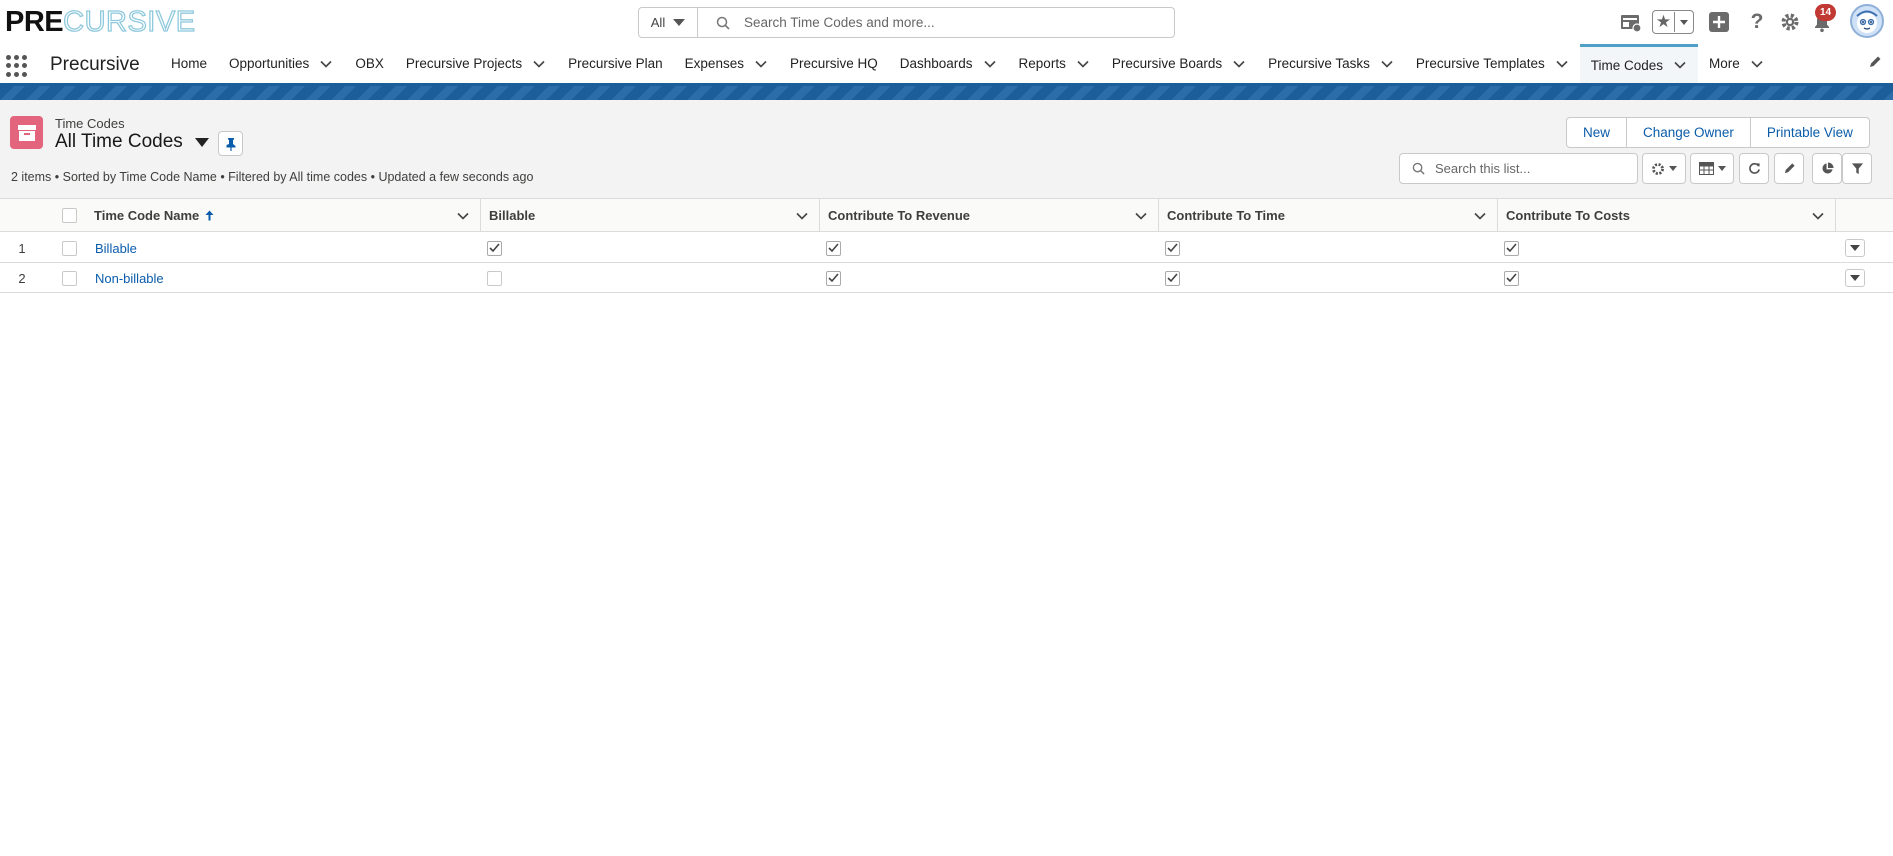 The width and height of the screenshot is (1893, 856). Describe the element at coordinates (1673, 22) in the screenshot. I see `favorites-button: ★` at that location.